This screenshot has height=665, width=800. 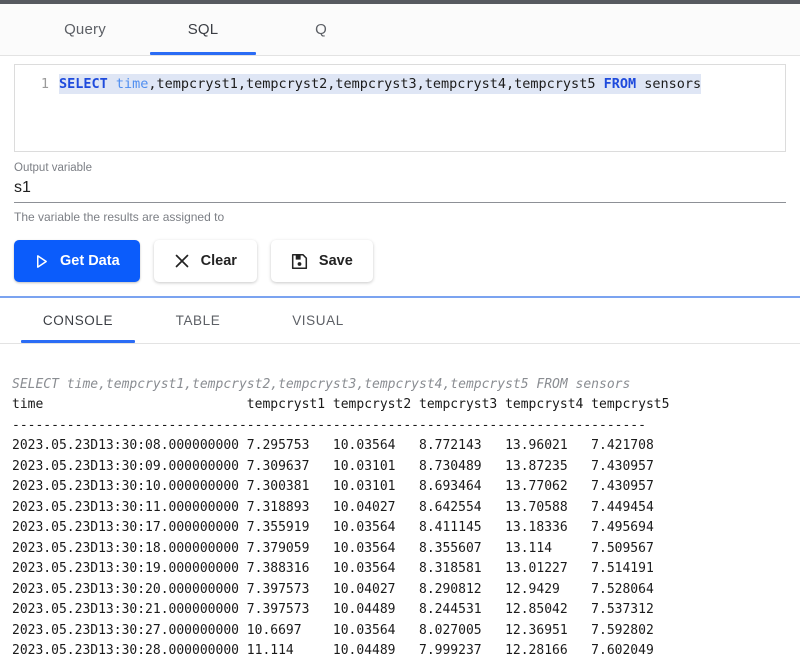 What do you see at coordinates (400, 321) in the screenshot?
I see `results-tab-bar: CONSOLE TABLE VISUAL` at bounding box center [400, 321].